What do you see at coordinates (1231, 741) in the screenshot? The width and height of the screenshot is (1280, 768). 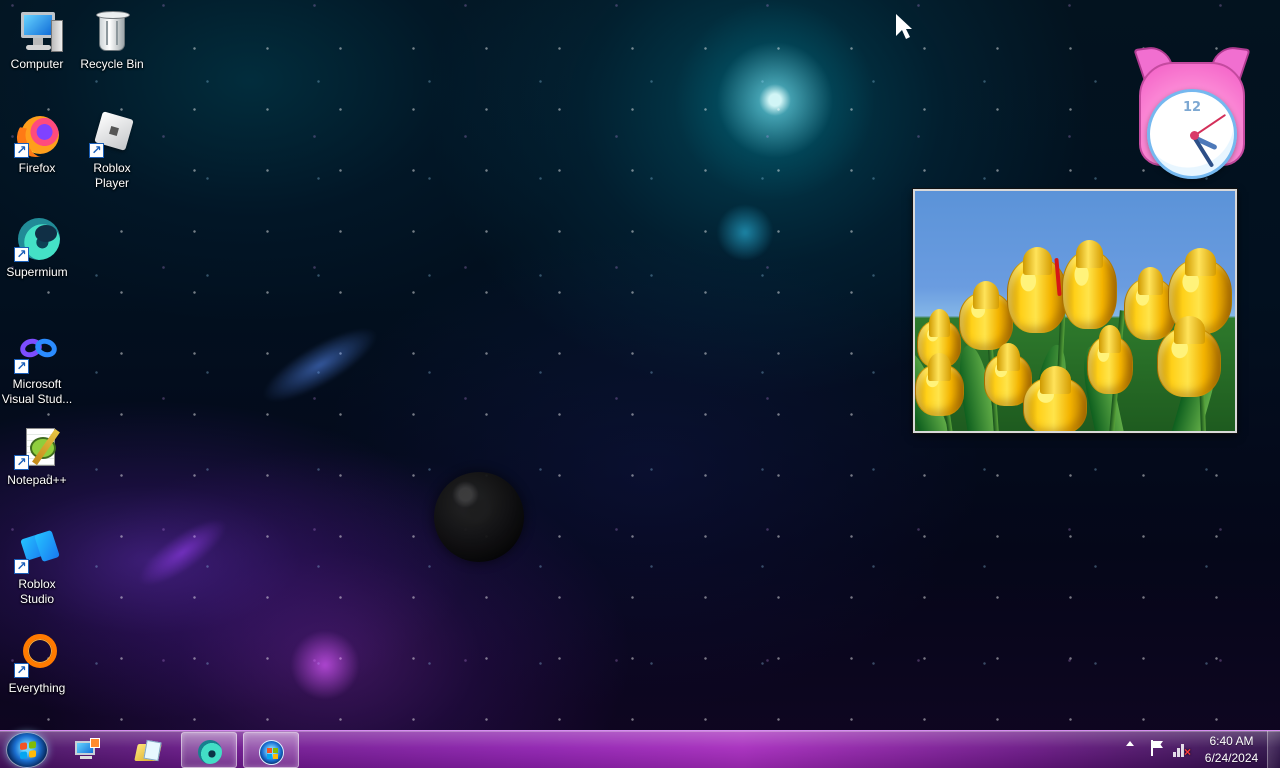 I see `system-time: 6:40 AM` at bounding box center [1231, 741].